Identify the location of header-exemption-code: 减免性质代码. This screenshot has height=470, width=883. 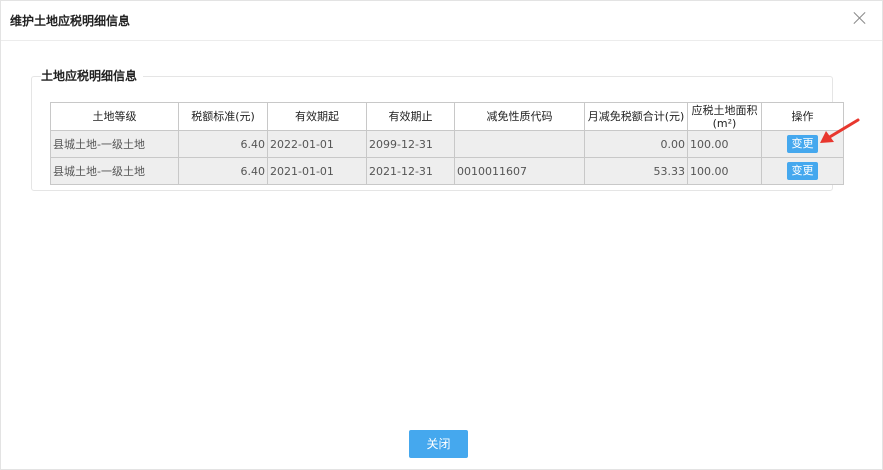
(519, 116).